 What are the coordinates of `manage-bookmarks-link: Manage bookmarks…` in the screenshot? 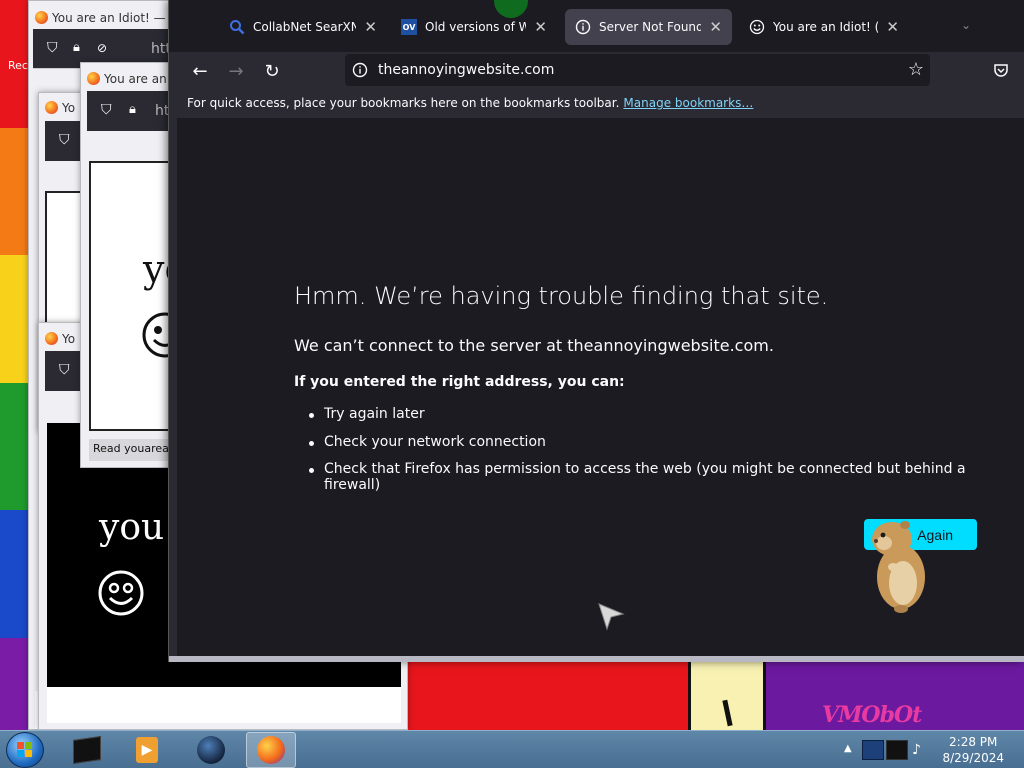 It's located at (688, 103).